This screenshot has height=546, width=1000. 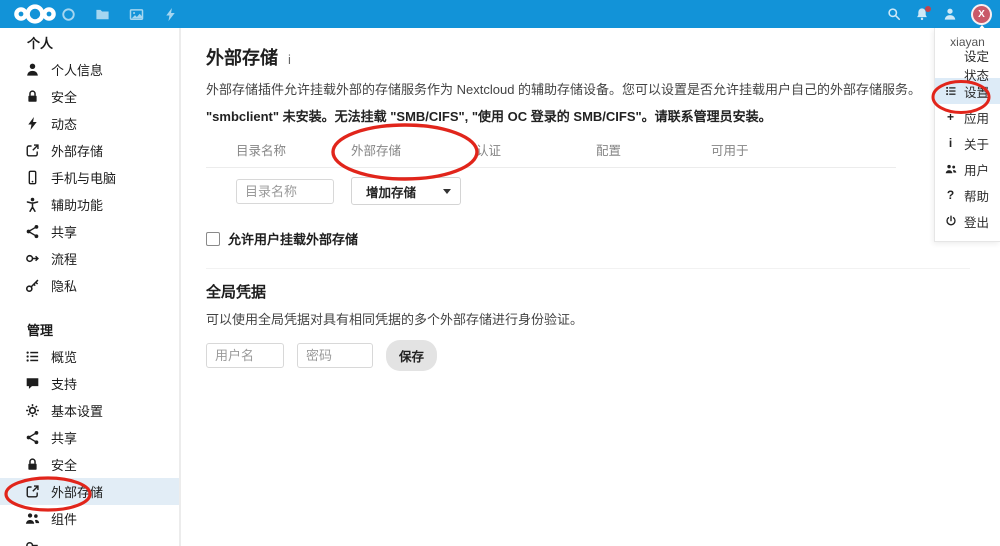 I want to click on power-icon, so click(x=950, y=221).